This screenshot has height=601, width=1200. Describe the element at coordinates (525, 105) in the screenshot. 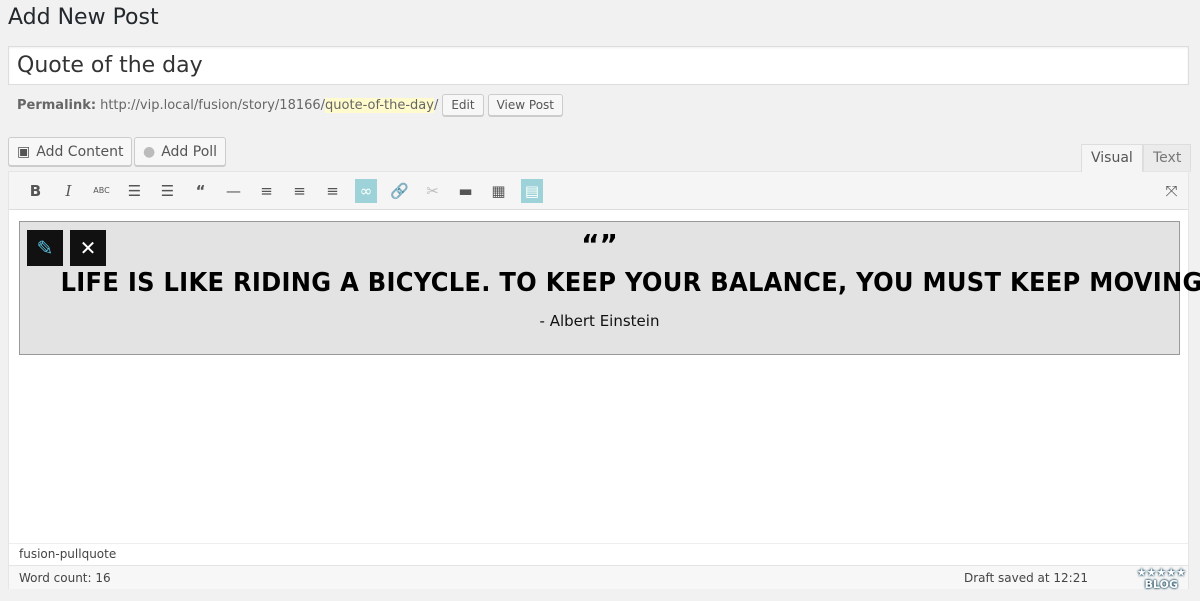

I see `view-post-button: View Post` at that location.